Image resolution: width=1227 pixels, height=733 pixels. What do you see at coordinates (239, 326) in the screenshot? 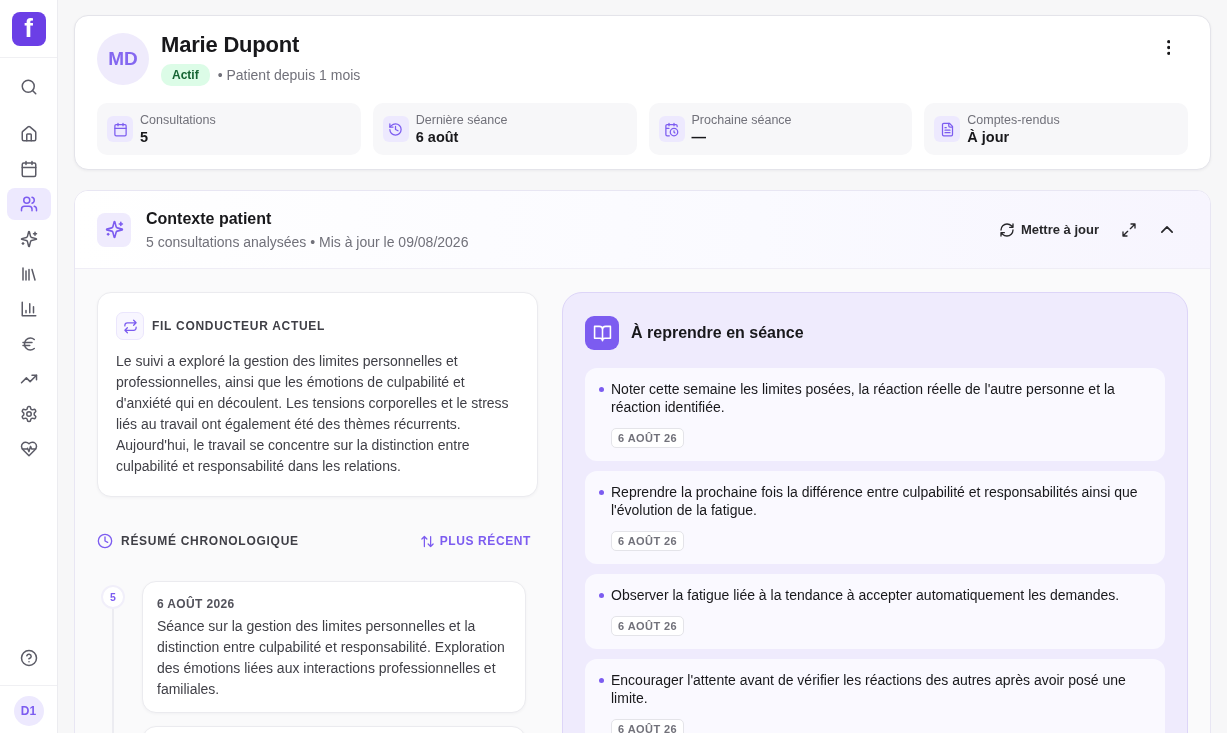
I see `thread-heading: FIL CONDUCTEUR ACTUEL` at bounding box center [239, 326].